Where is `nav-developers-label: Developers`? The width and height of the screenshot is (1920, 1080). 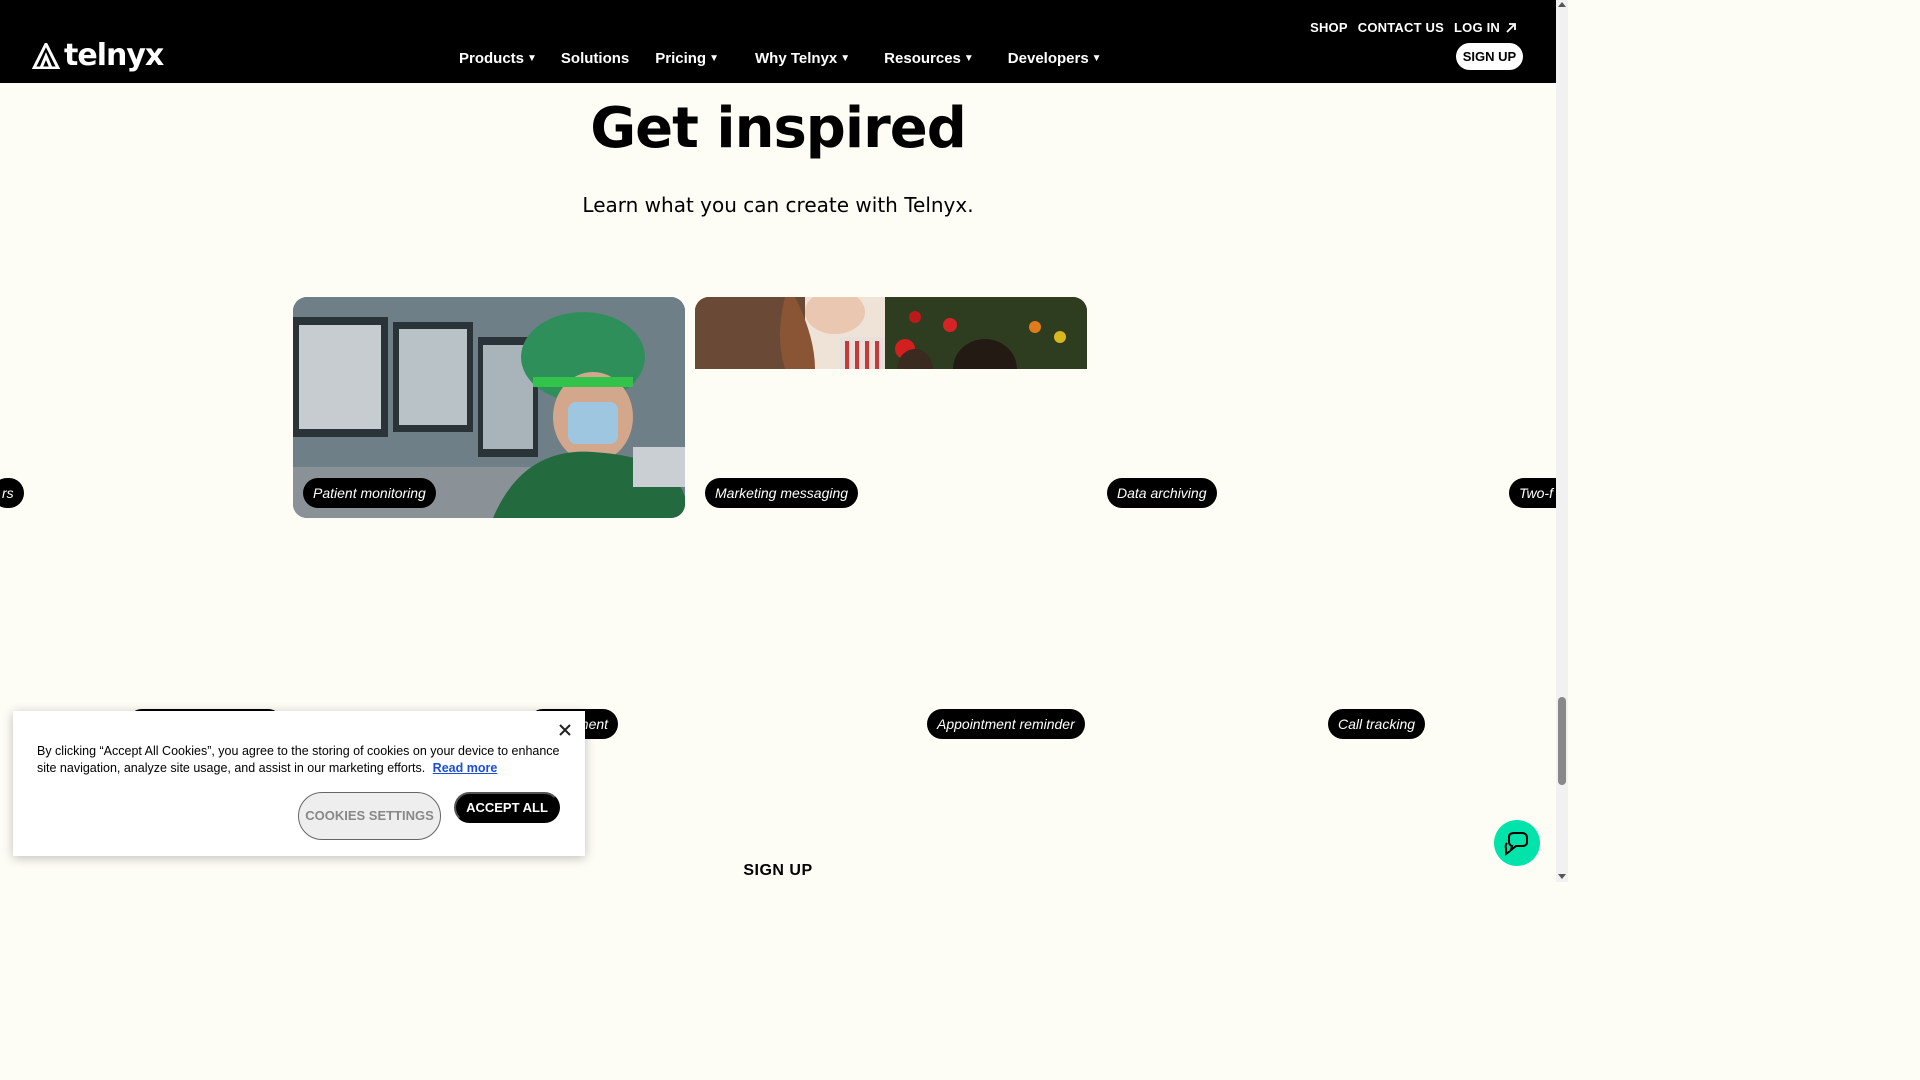 nav-developers-label: Developers is located at coordinates (1048, 58).